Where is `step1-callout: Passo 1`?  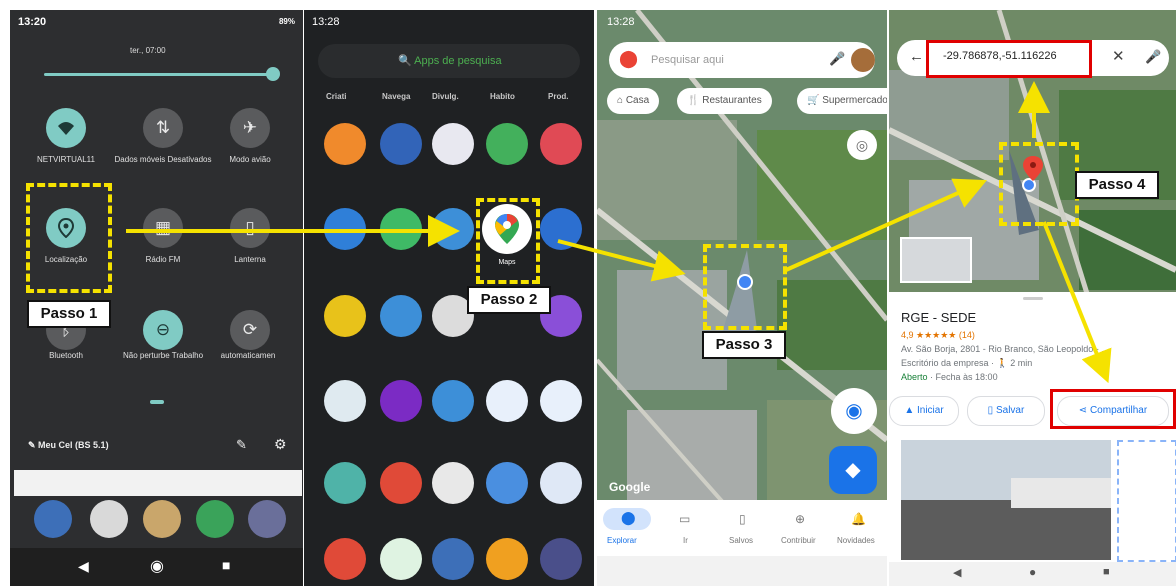
step1-callout: Passo 1 is located at coordinates (69, 314).